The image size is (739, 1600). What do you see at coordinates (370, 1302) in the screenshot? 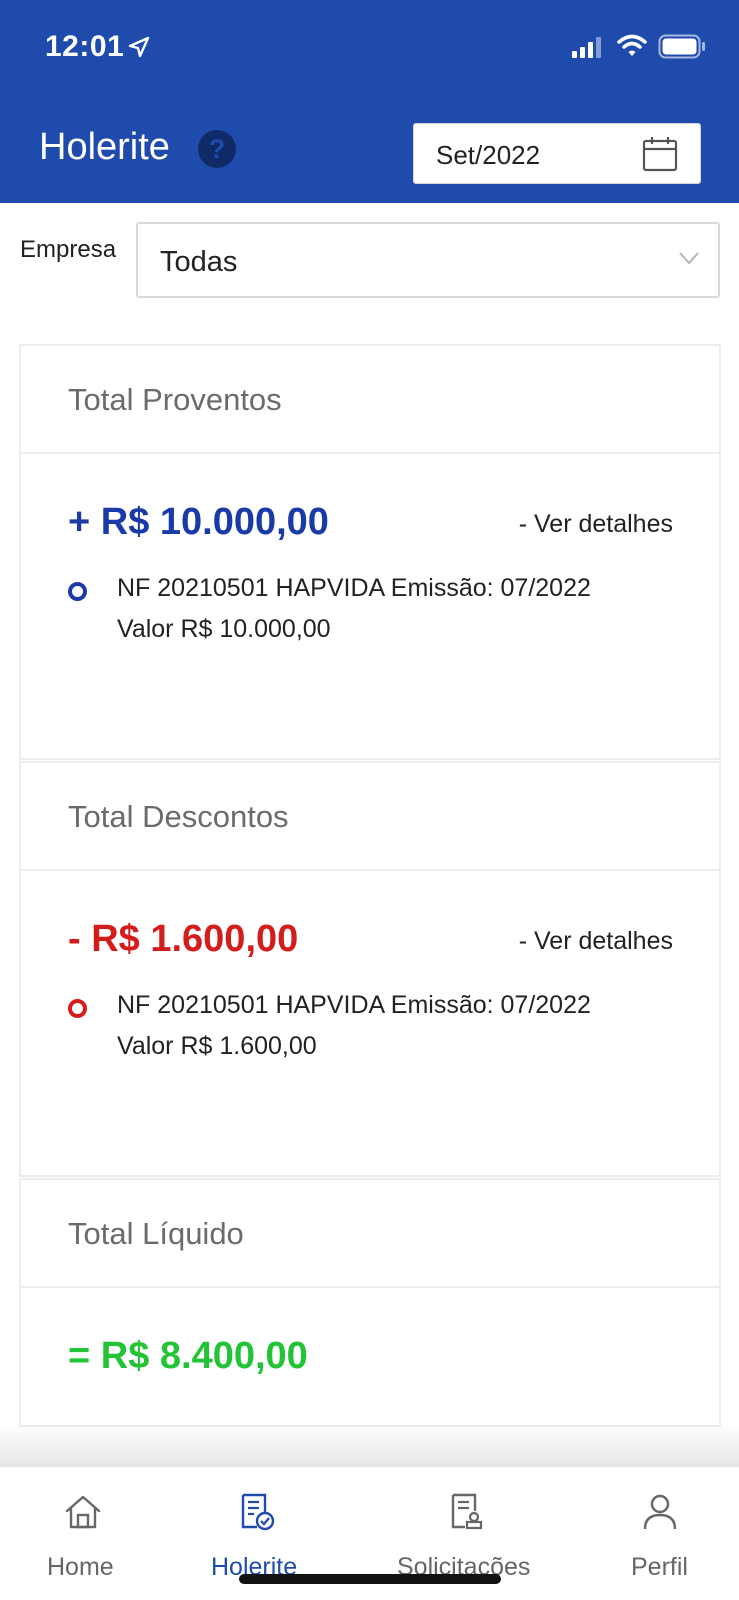
I see `liquido-card: Total Líquido = R$ 8.400,00` at bounding box center [370, 1302].